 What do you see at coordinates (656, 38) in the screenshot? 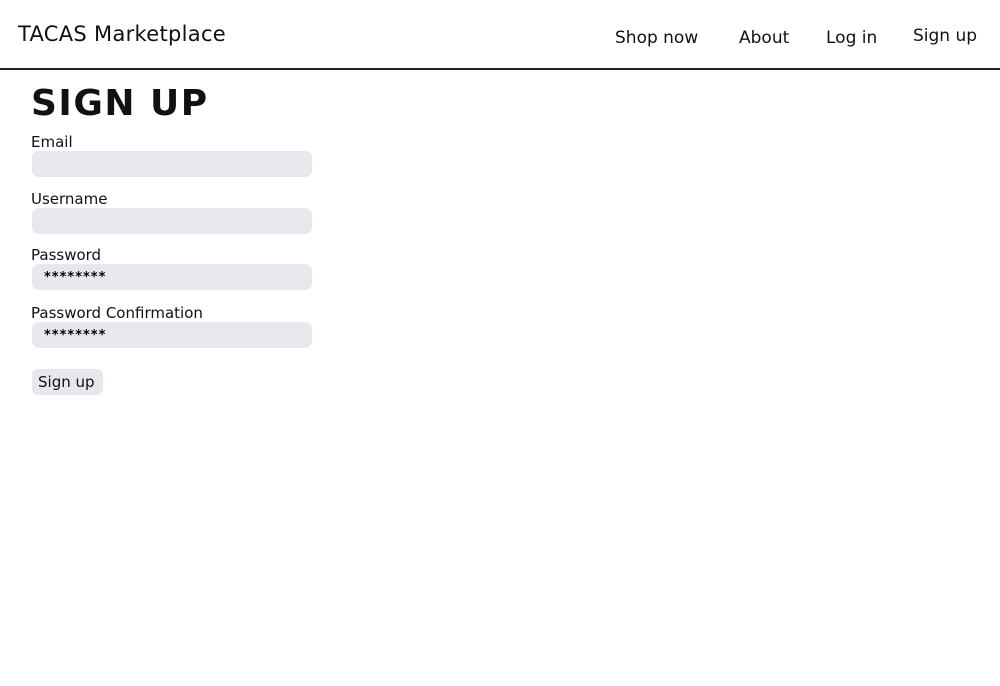
I see `nav-shop-now-link: Shop now` at bounding box center [656, 38].